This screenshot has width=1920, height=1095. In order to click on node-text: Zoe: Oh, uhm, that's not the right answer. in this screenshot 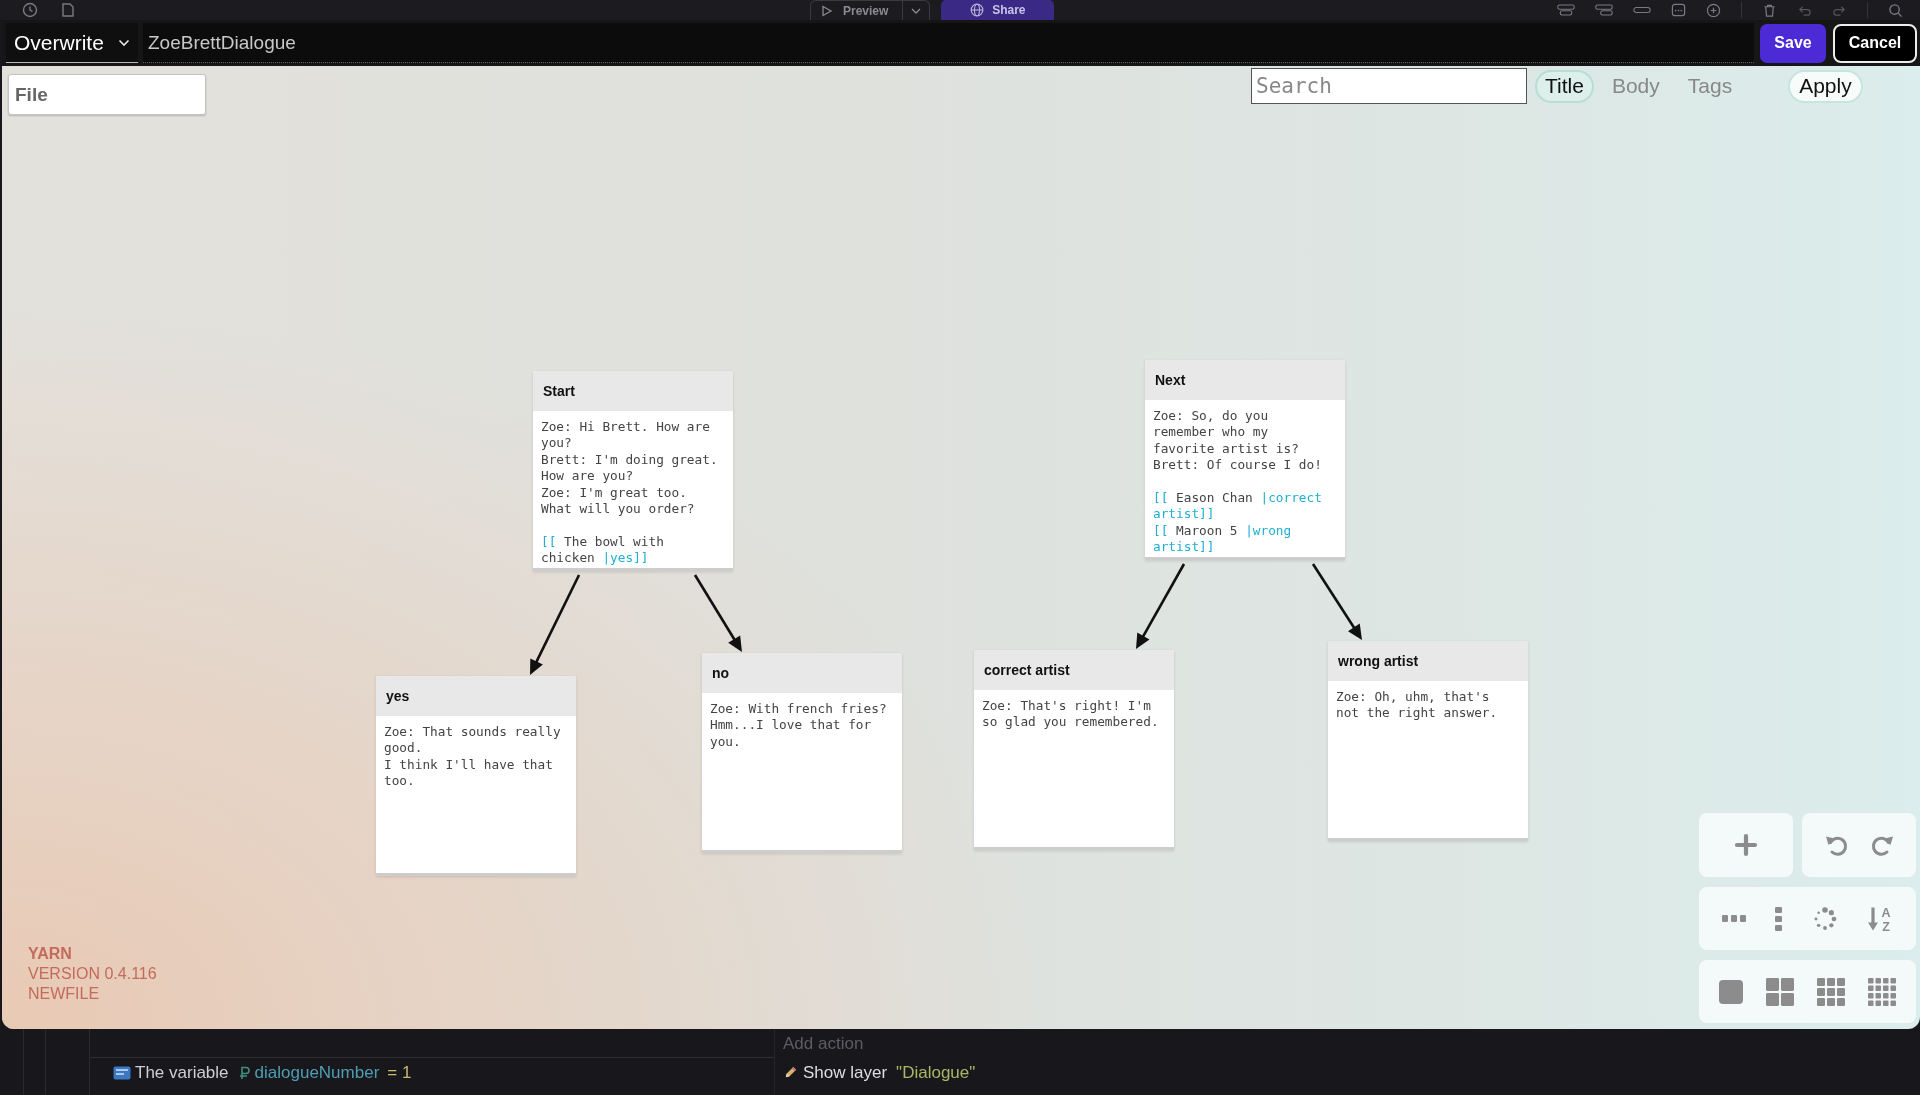, I will do `click(1417, 705)`.